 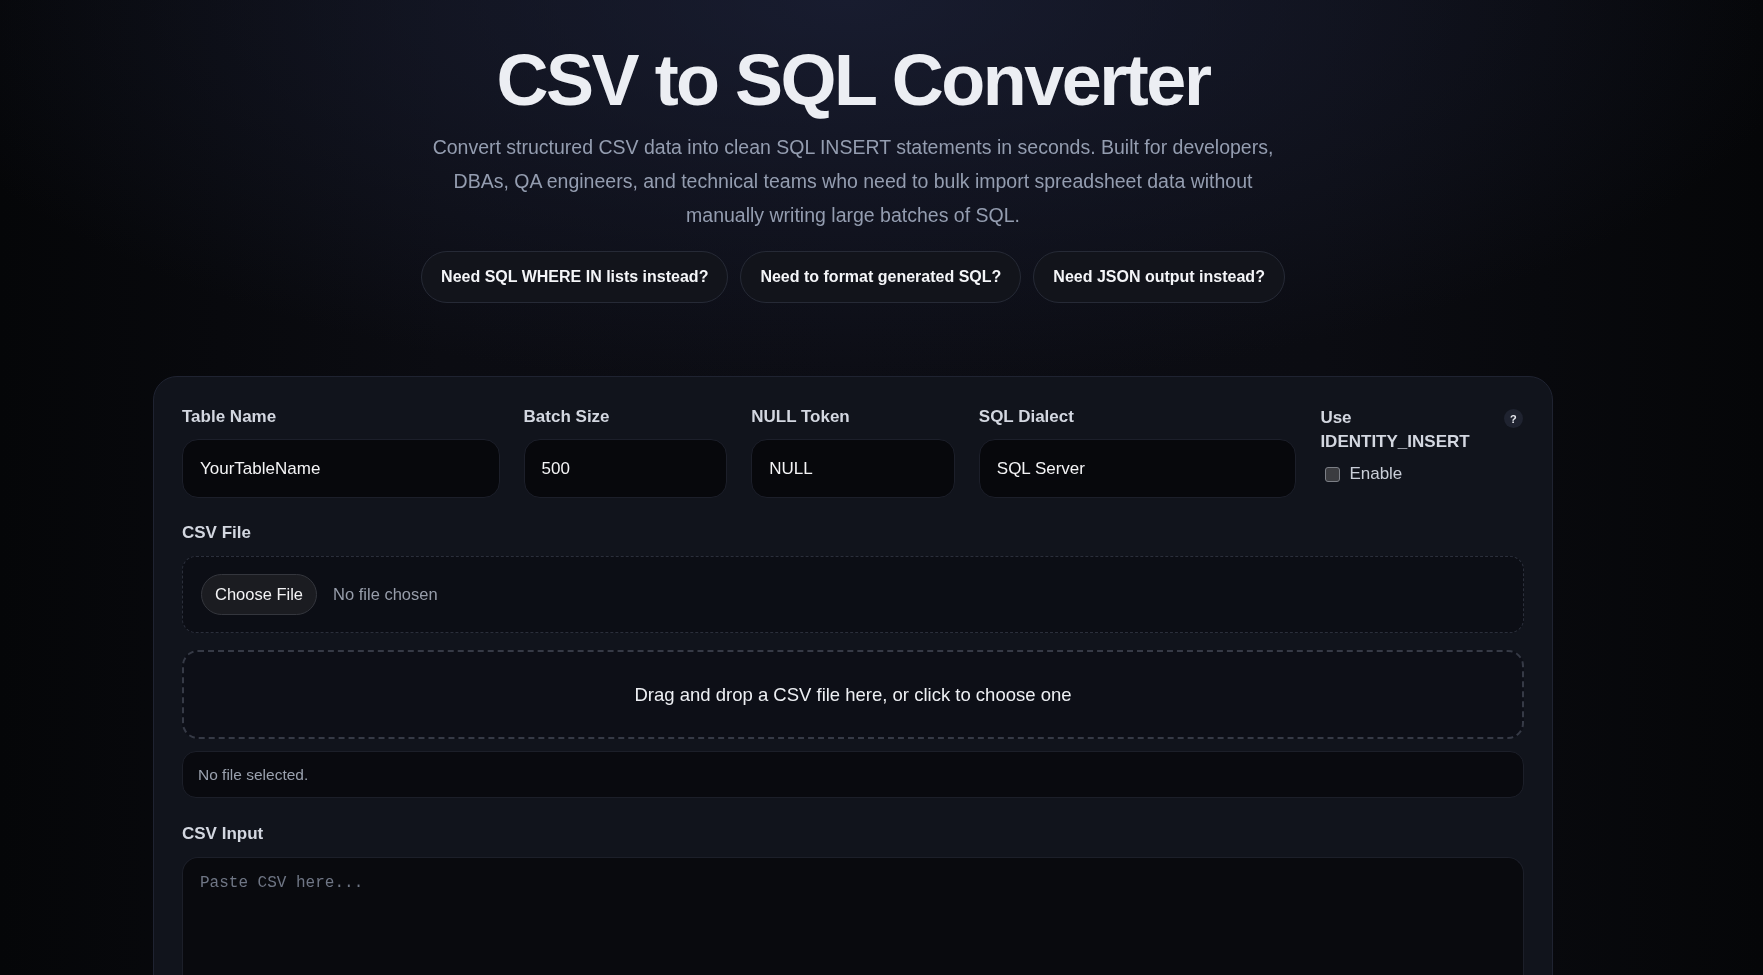 I want to click on related-tool-link: Need SQL WHERE IN lists instead?, so click(x=575, y=277).